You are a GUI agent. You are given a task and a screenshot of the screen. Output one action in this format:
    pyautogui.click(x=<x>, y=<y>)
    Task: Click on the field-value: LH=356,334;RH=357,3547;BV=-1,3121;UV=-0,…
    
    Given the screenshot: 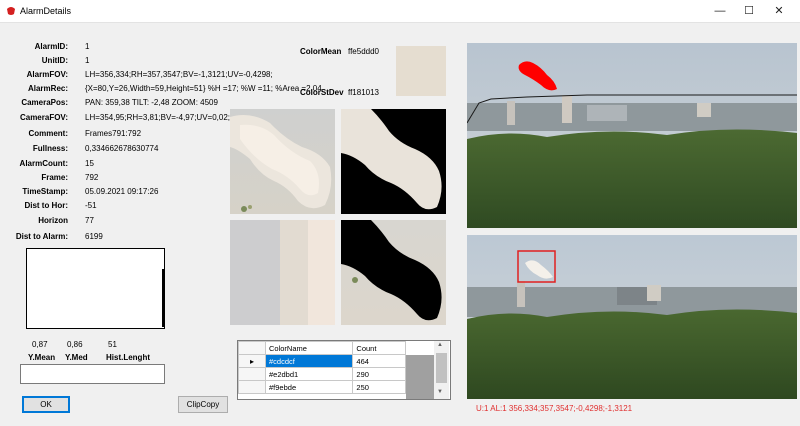 What is the action you would take?
    pyautogui.click(x=179, y=74)
    